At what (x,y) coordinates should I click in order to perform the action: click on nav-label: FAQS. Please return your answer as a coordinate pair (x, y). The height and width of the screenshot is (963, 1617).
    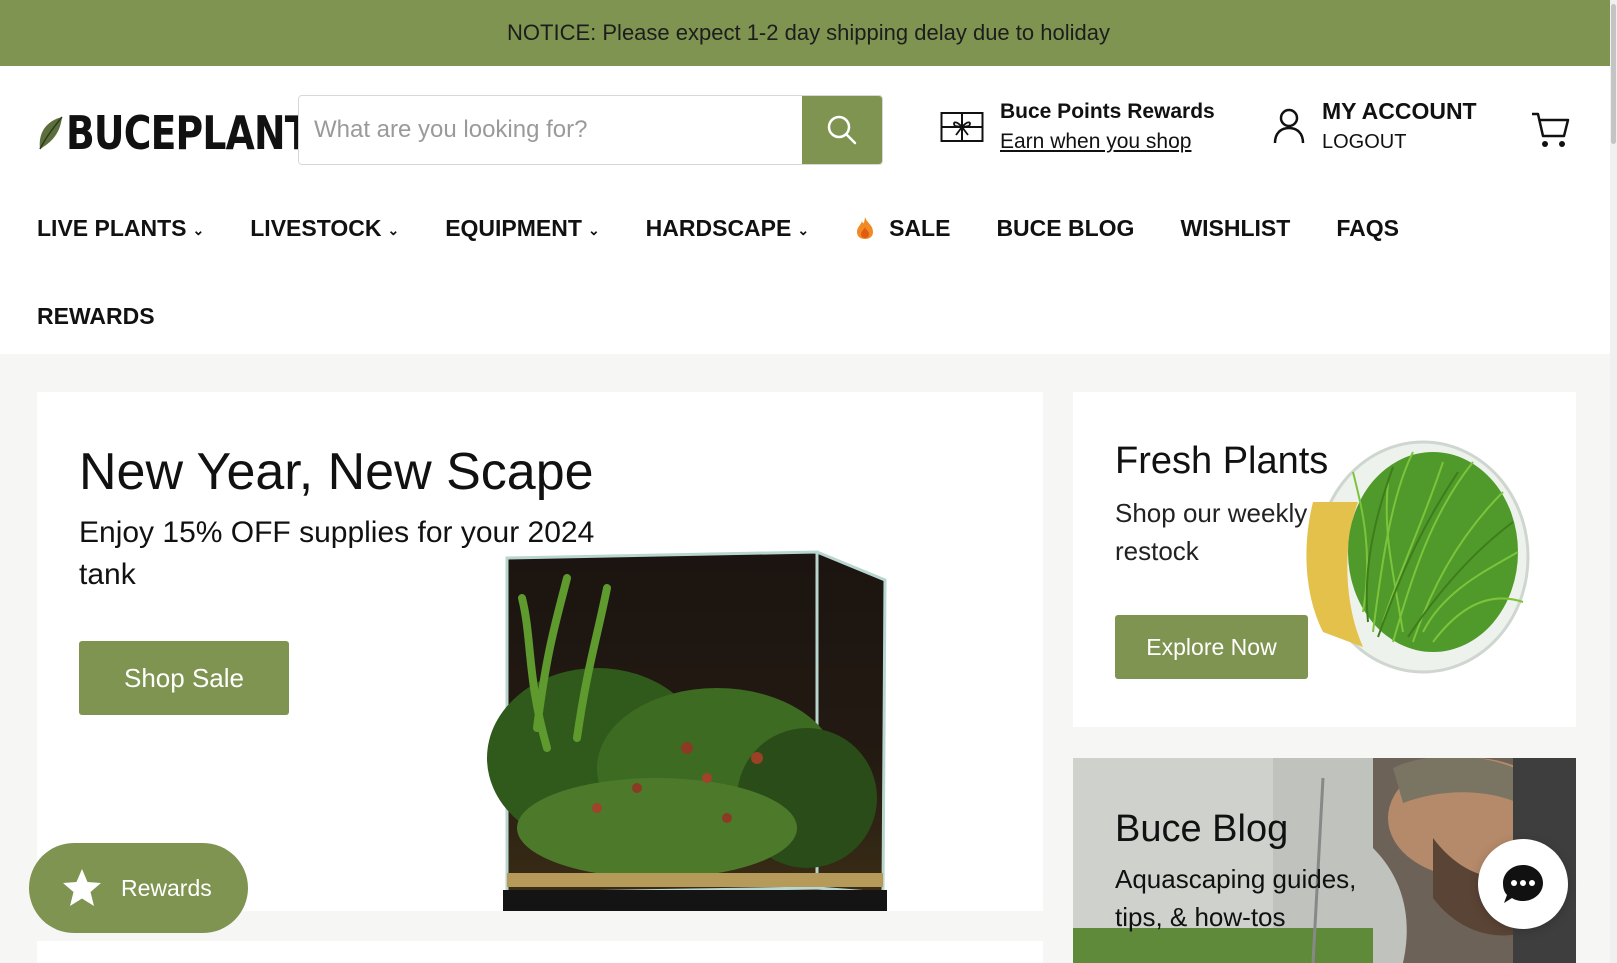
    Looking at the image, I should click on (1367, 227).